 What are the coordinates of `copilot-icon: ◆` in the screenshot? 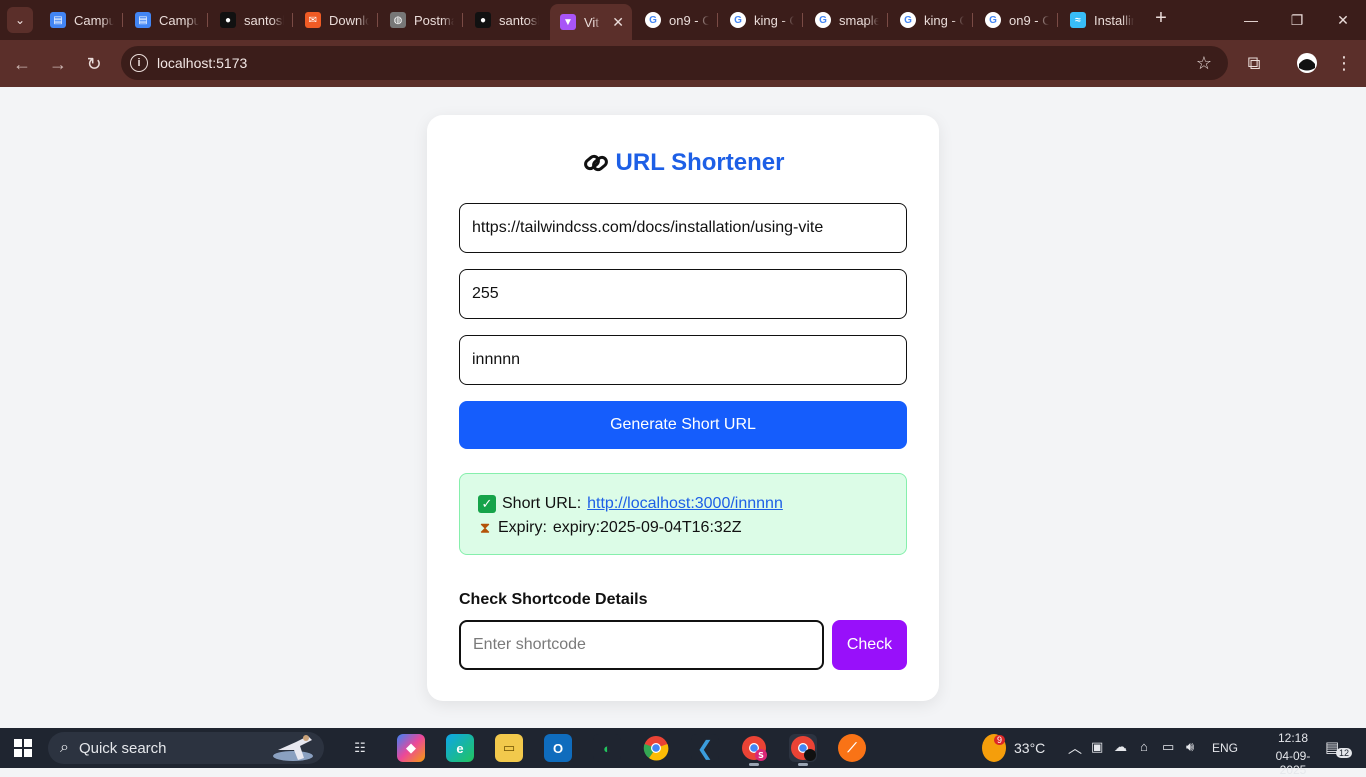 It's located at (411, 748).